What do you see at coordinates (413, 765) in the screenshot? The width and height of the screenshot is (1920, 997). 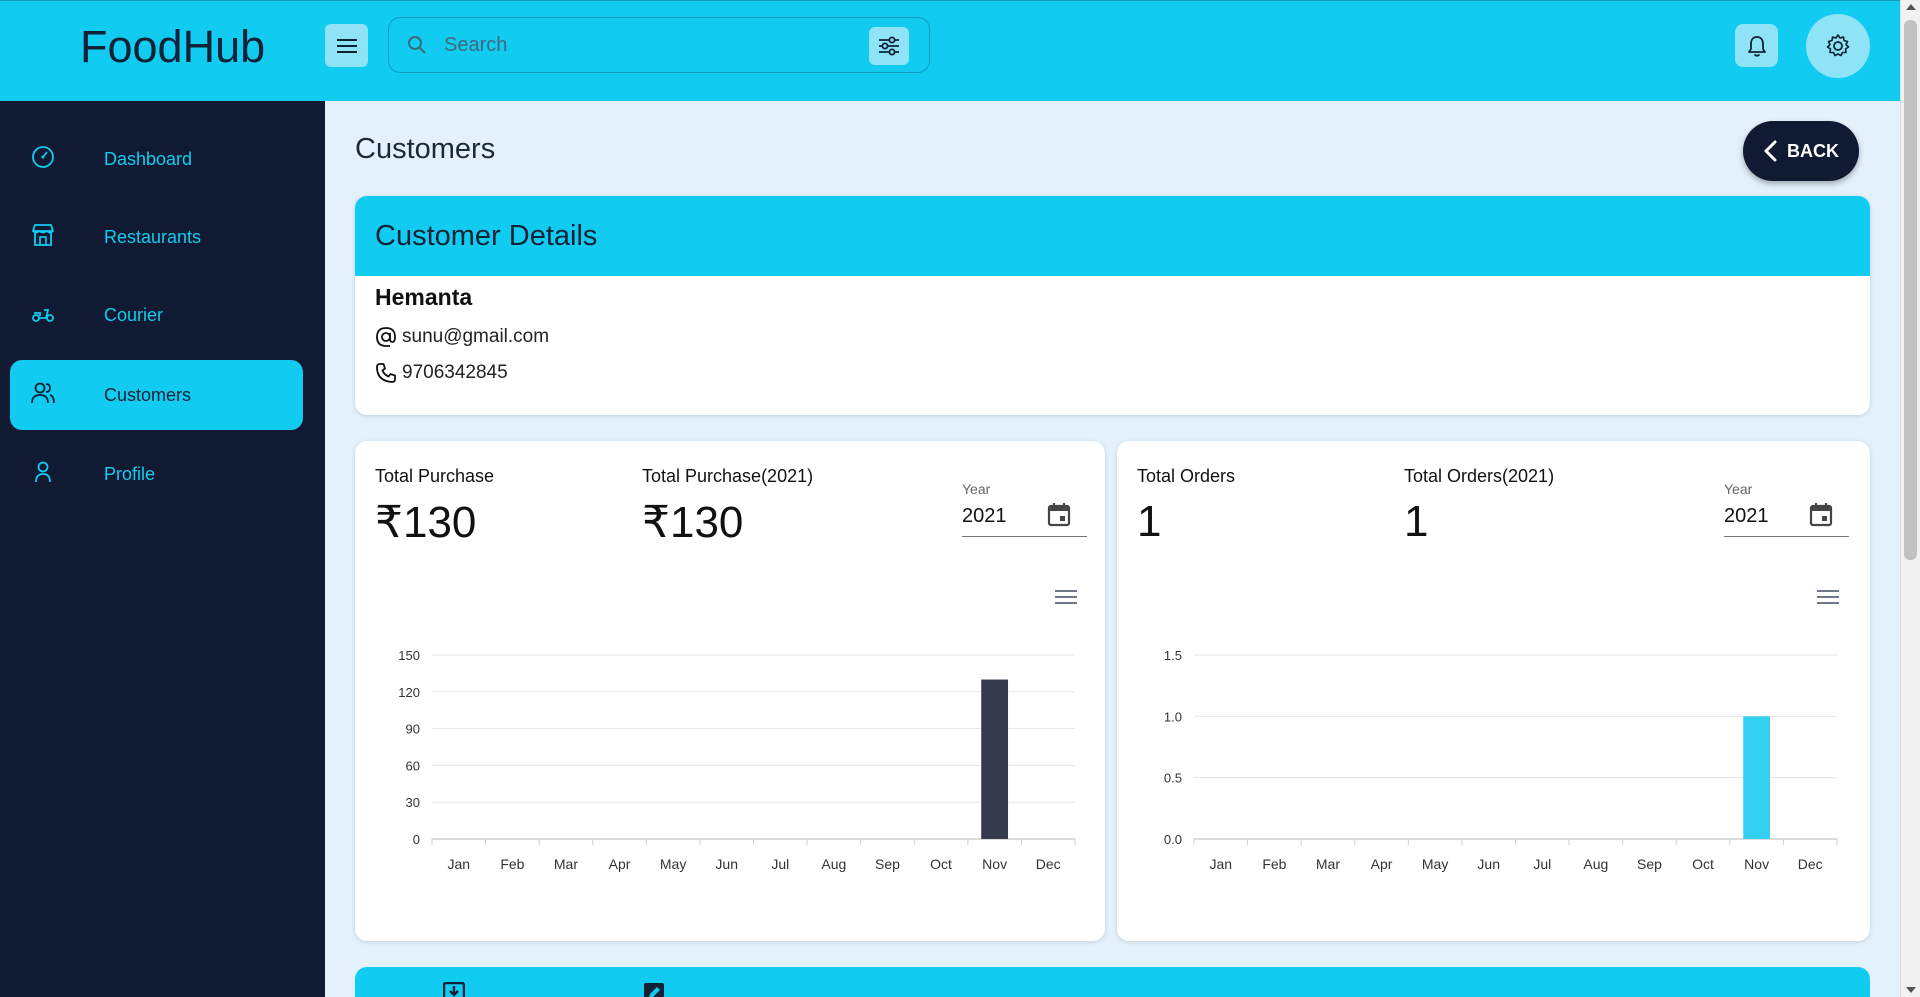 I see `y-tick-label: 60` at bounding box center [413, 765].